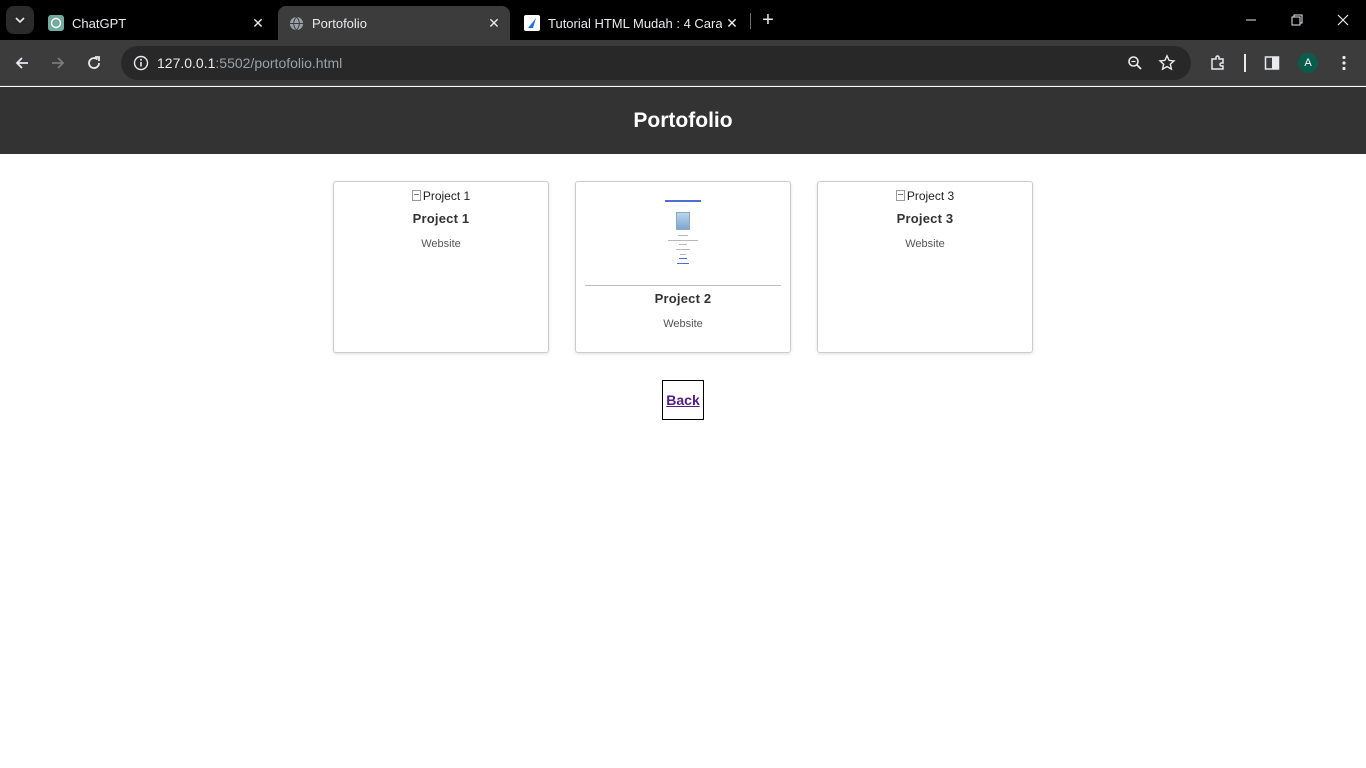  I want to click on tab-title: ChatGPT, so click(99, 23).